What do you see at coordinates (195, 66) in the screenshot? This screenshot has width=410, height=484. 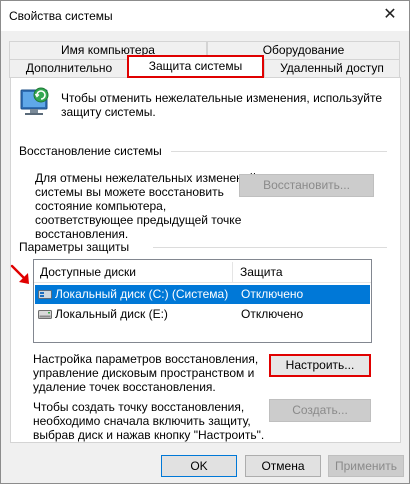 I see `tab-system-protection: Защита системы` at bounding box center [195, 66].